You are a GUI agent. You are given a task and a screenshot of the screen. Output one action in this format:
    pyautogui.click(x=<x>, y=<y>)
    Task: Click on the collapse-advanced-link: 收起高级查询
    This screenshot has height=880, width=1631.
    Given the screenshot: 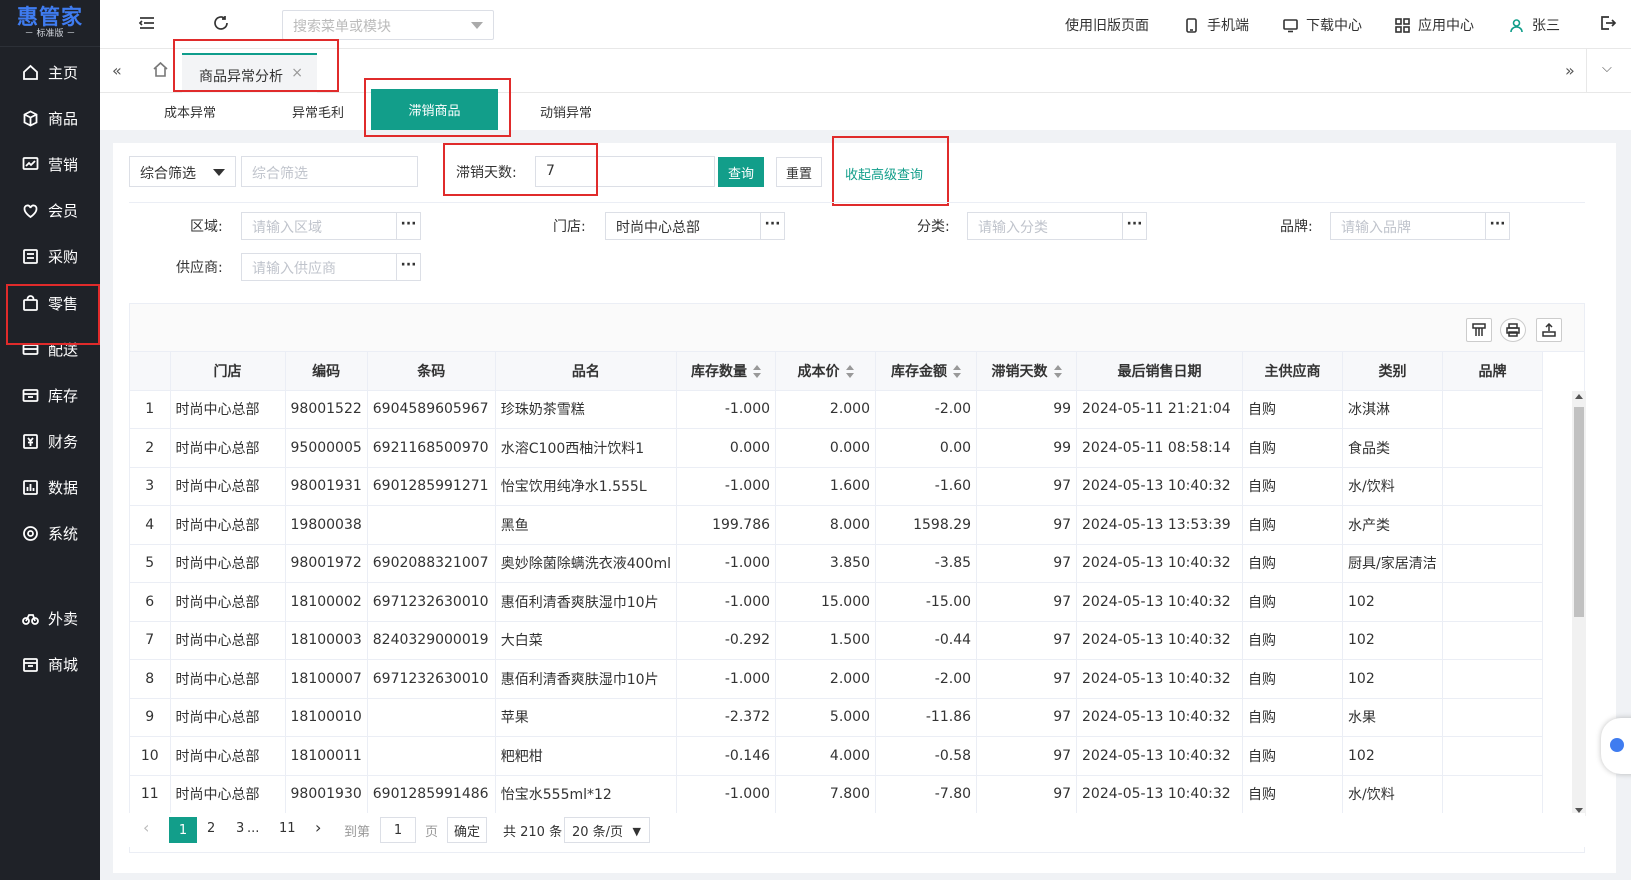 What is the action you would take?
    pyautogui.click(x=884, y=173)
    